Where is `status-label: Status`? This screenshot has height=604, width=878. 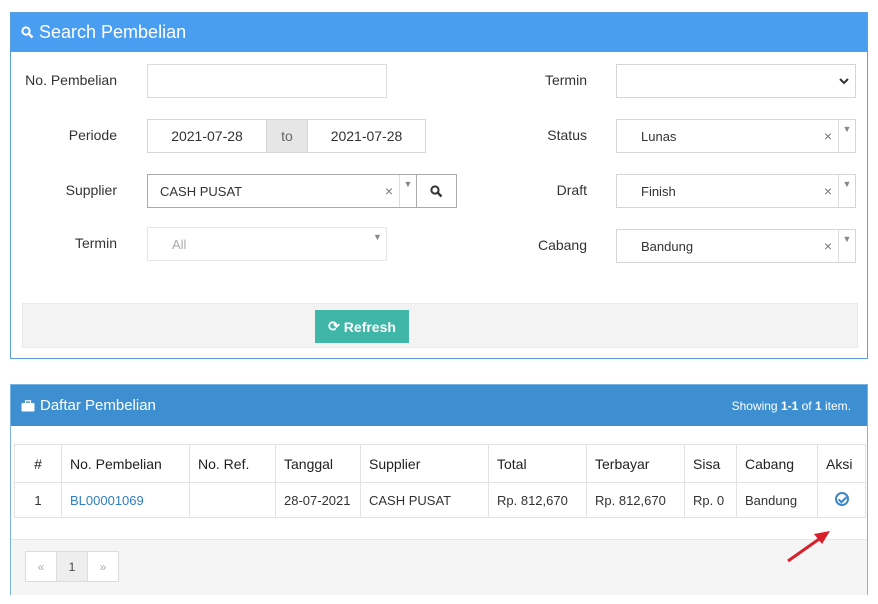
status-label: Status is located at coordinates (567, 135).